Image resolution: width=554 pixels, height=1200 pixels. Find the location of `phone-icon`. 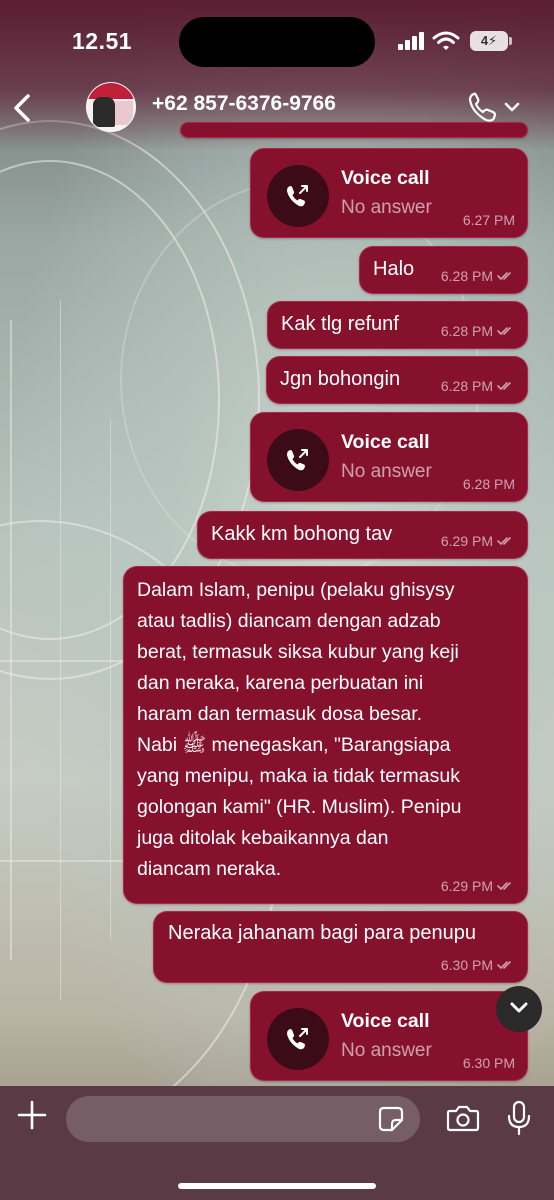

phone-icon is located at coordinates (495, 107).